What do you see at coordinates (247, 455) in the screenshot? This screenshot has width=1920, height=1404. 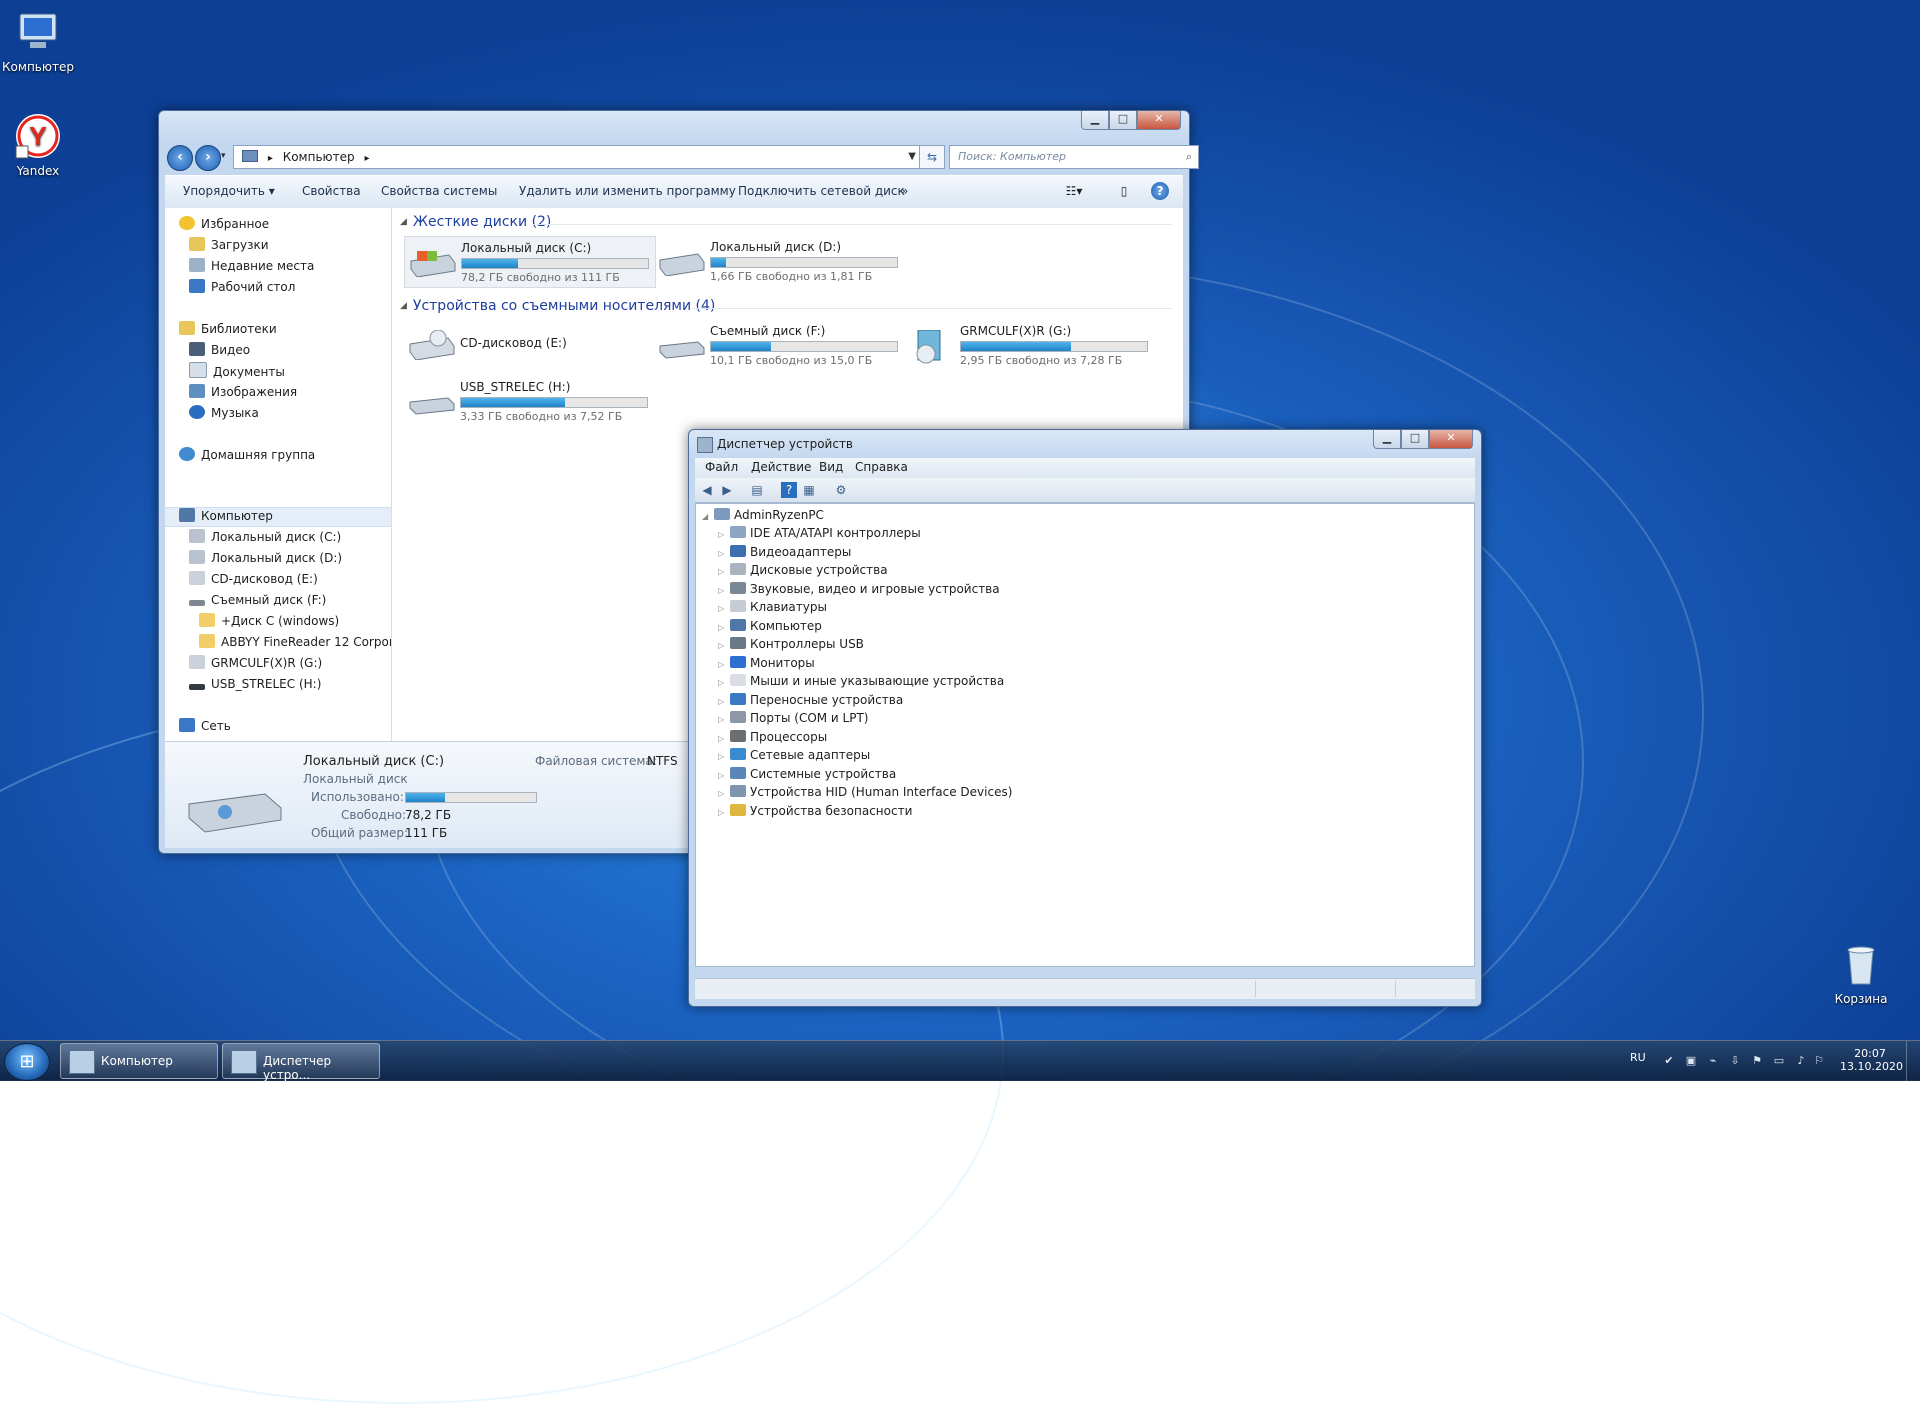 I see `nav-homegroup: Домашняя группа` at bounding box center [247, 455].